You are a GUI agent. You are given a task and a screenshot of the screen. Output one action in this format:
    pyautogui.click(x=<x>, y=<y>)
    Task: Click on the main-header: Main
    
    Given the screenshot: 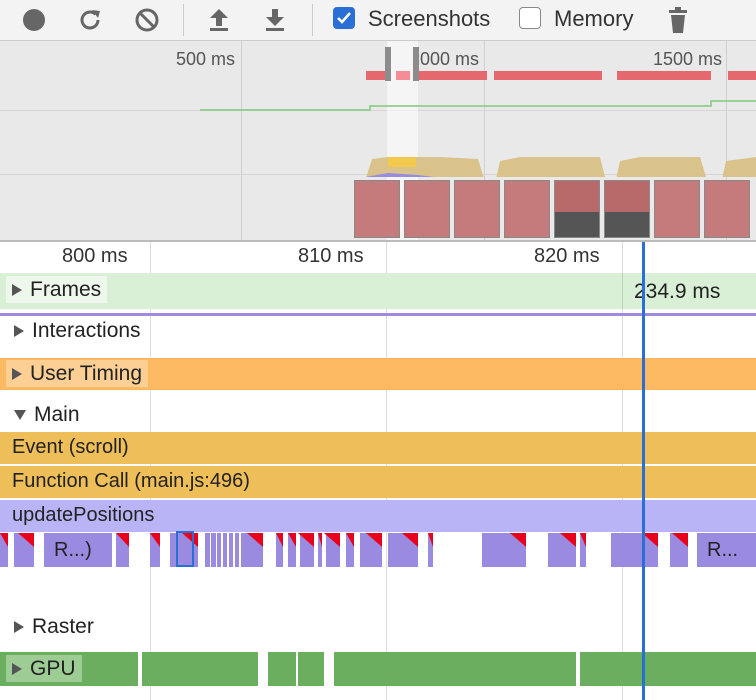 What is the action you would take?
    pyautogui.click(x=47, y=415)
    